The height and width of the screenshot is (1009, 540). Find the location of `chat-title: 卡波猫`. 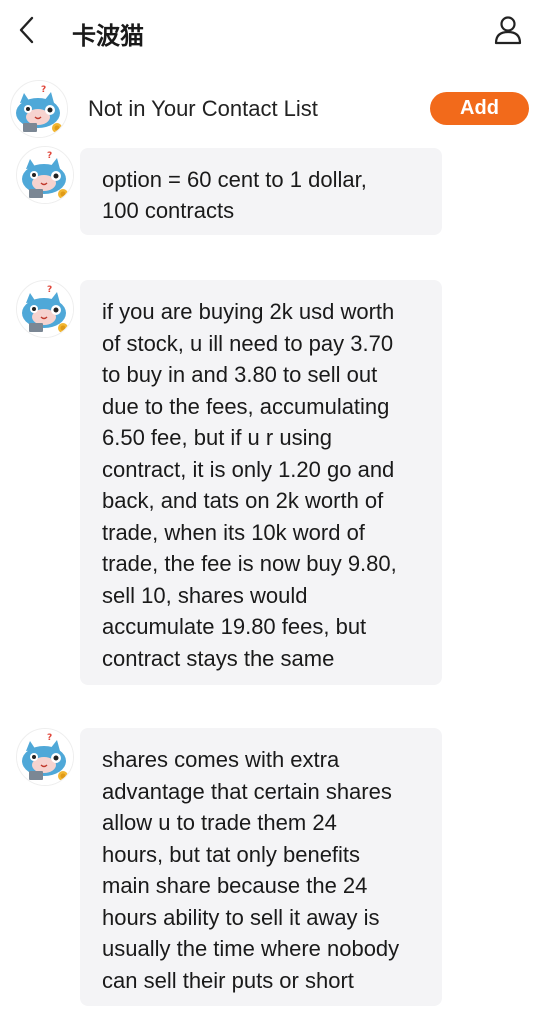

chat-title: 卡波猫 is located at coordinates (108, 36).